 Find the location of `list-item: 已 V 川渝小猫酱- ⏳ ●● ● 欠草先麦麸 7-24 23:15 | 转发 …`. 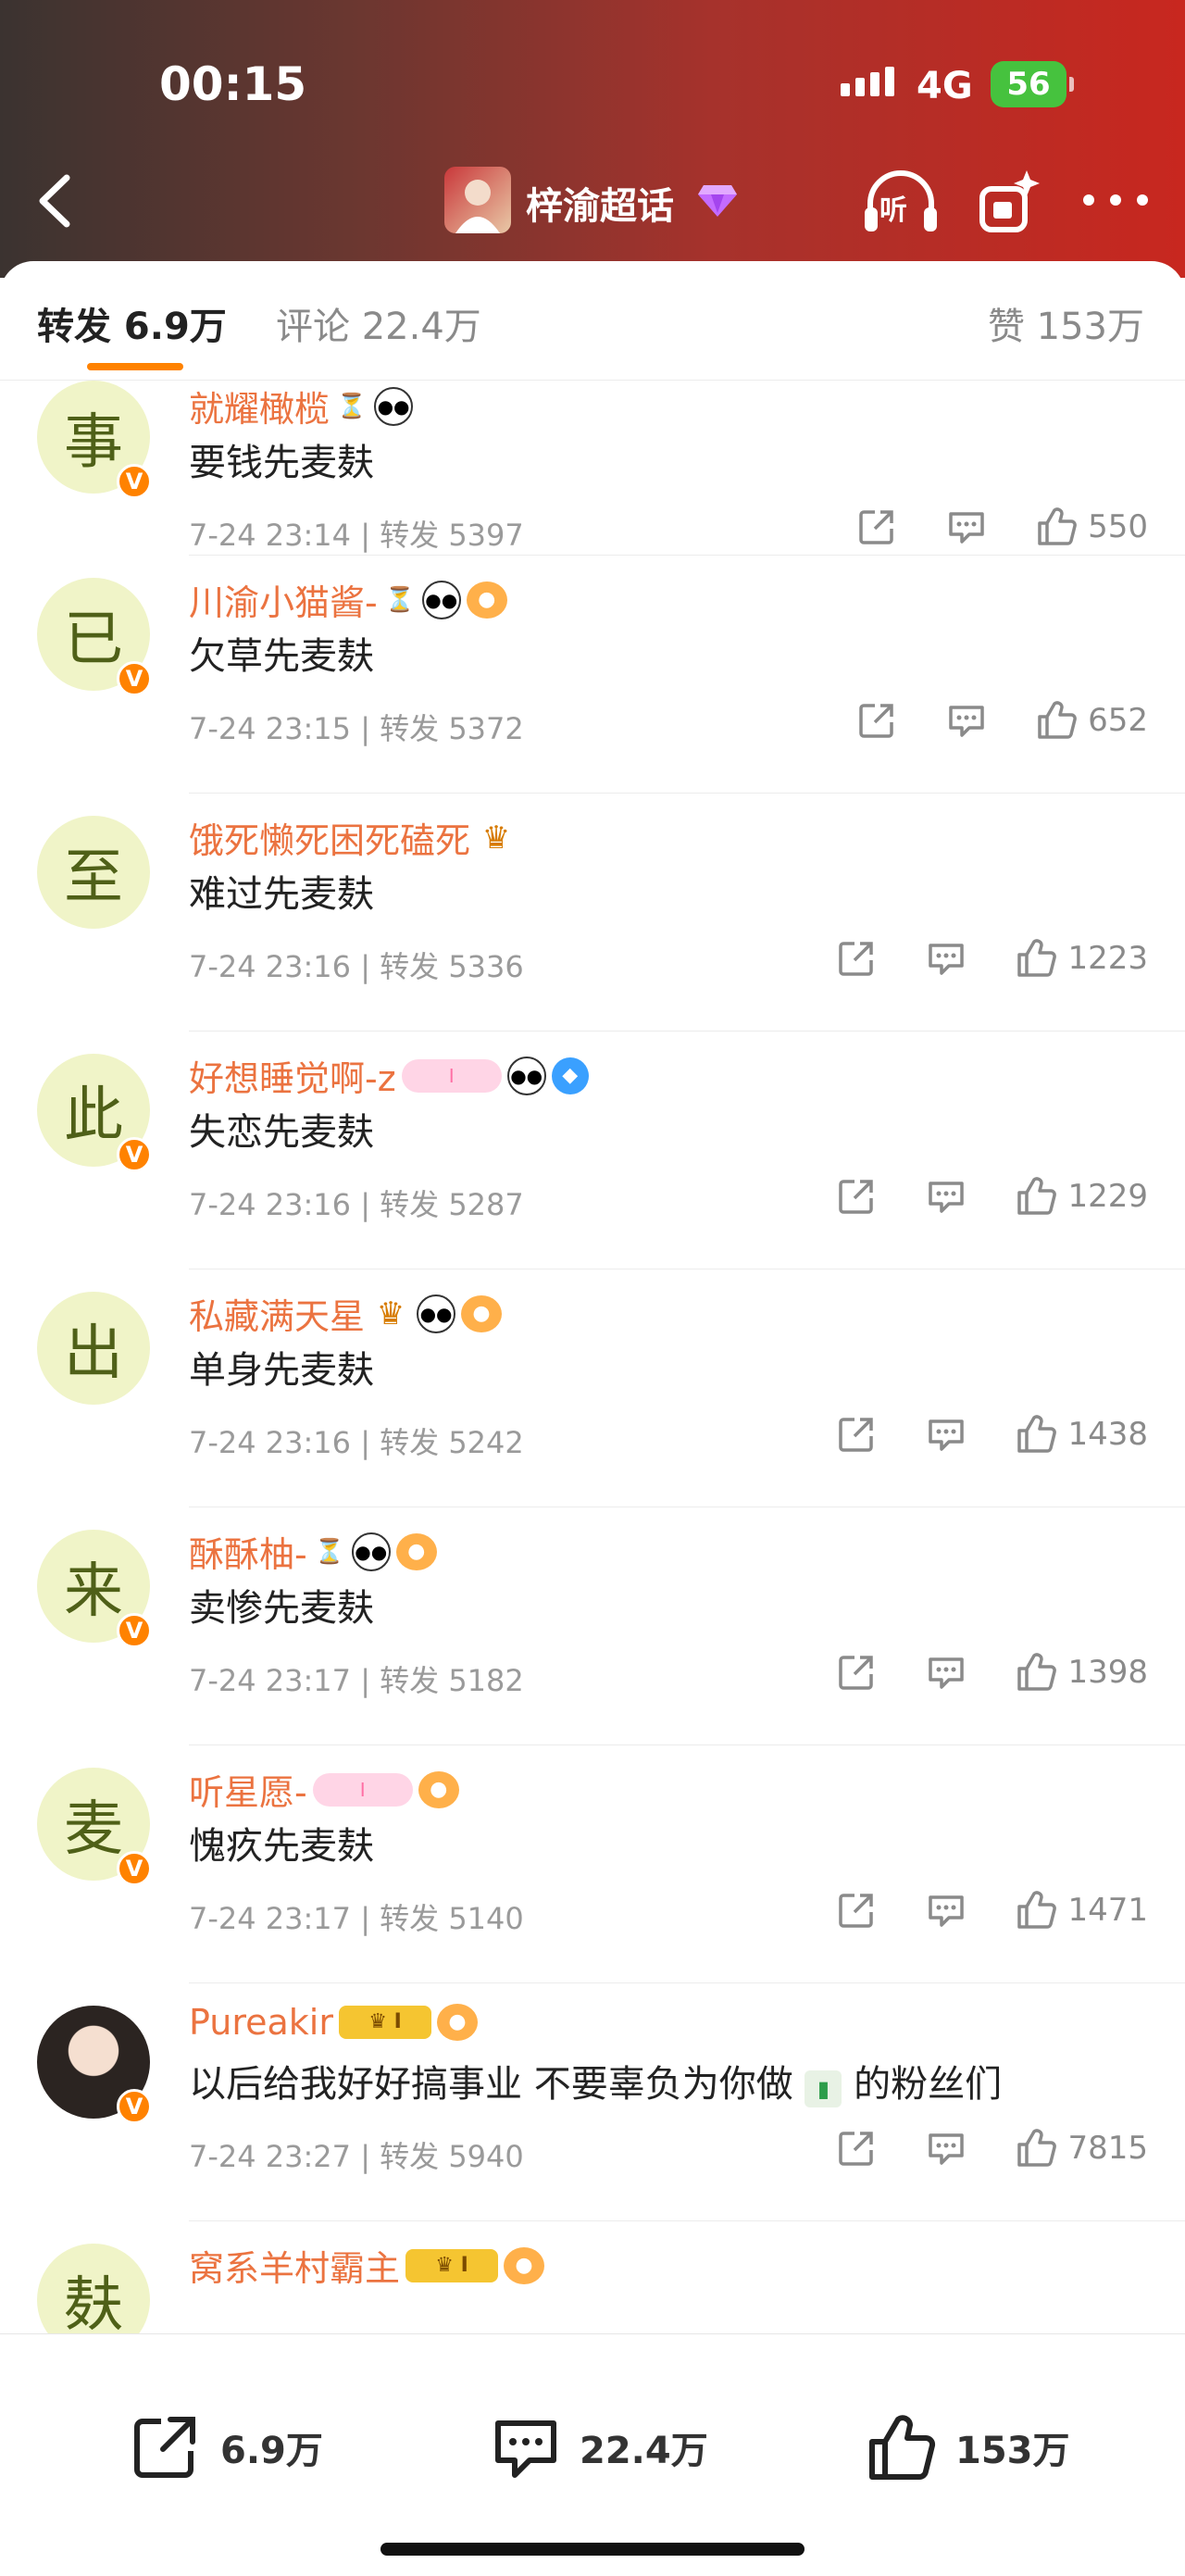

list-item: 已 V 川渝小猫酱- ⏳ ●● ● 欠草先麦麸 7-24 23:15 | 转发 … is located at coordinates (592, 675).